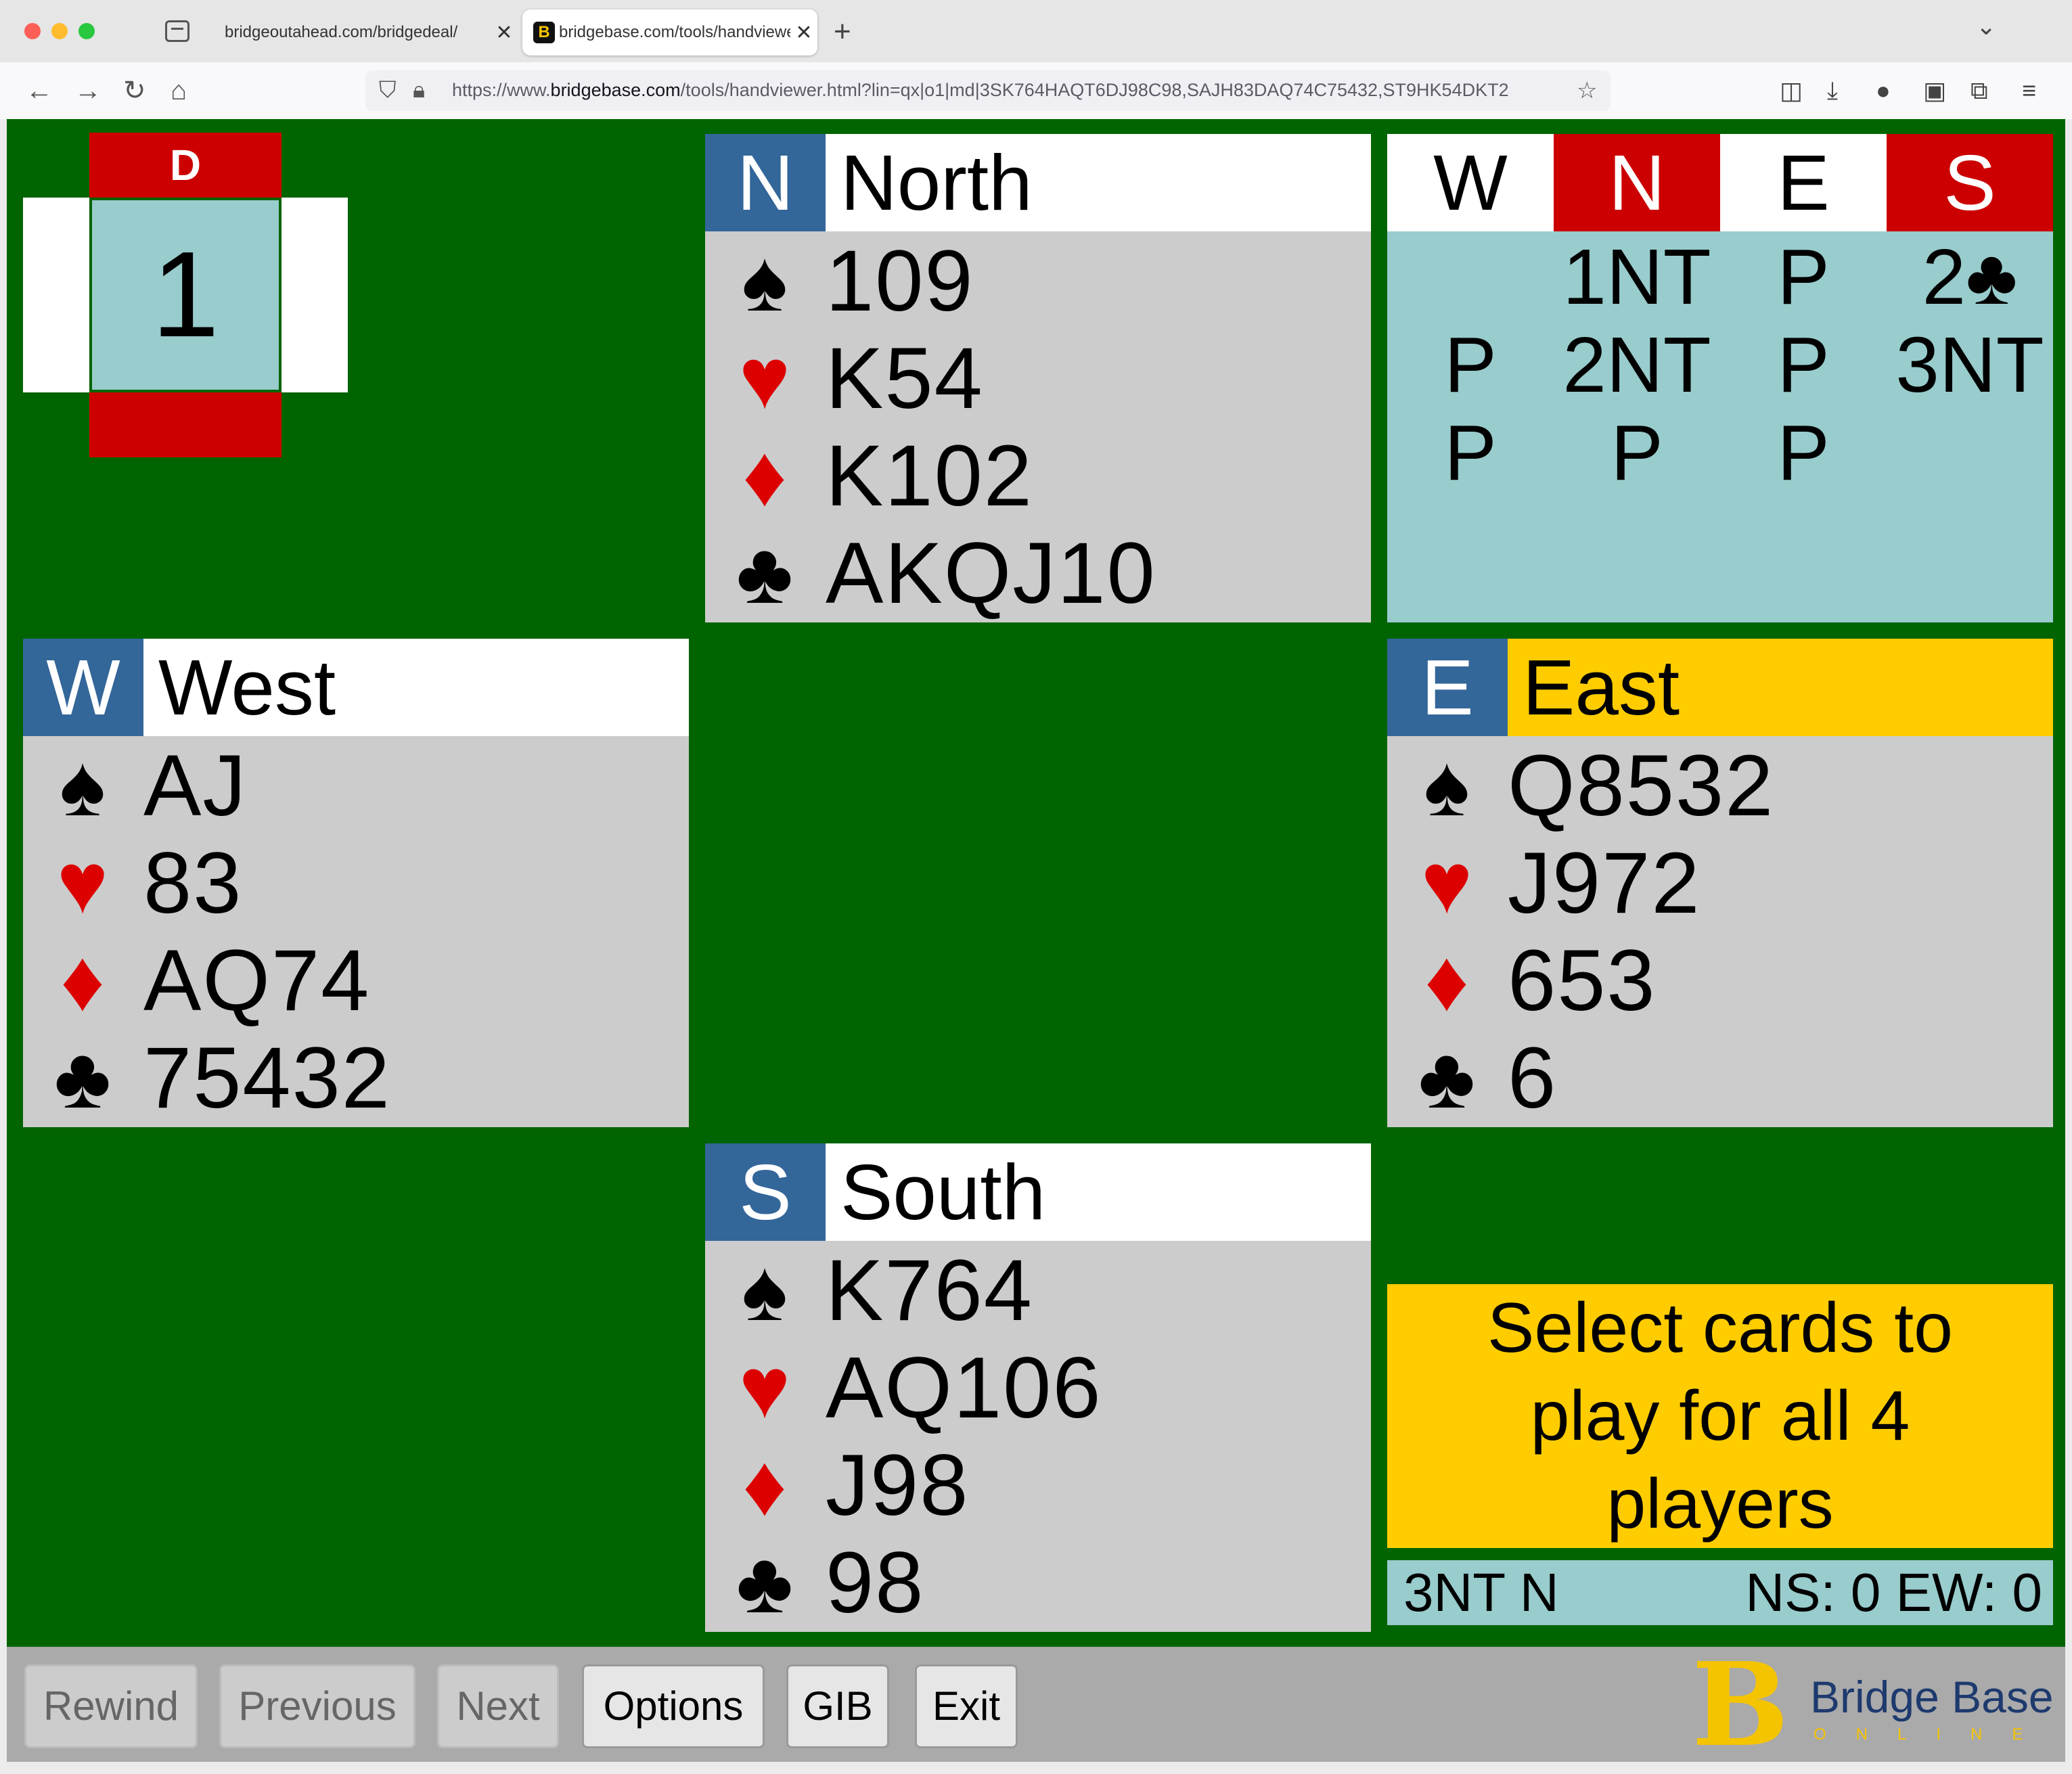 The image size is (2072, 1774). I want to click on suit-row-diamonds: ♦ AQ74, so click(356, 981).